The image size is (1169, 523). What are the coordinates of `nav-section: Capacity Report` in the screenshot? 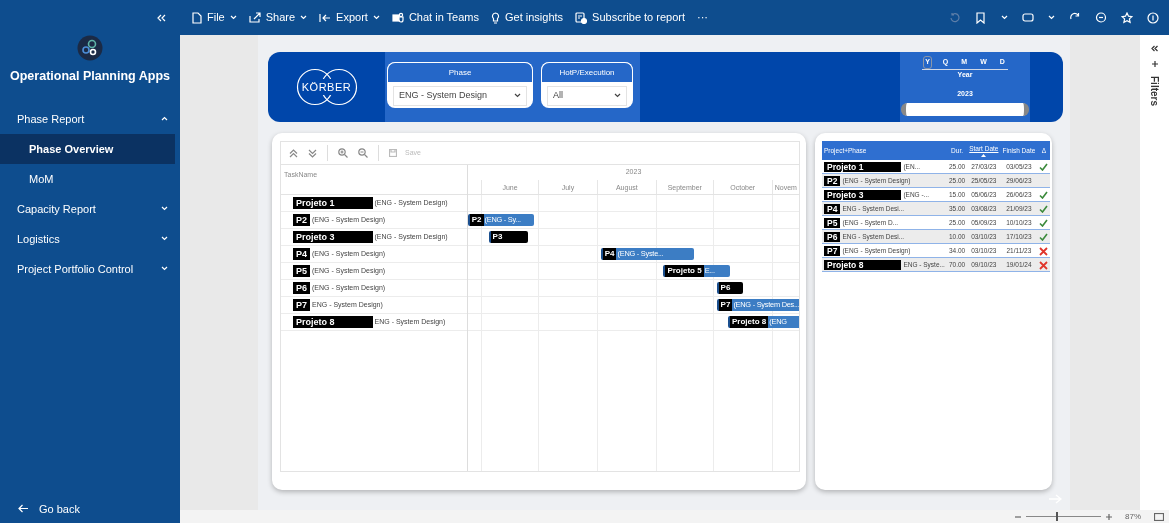 It's located at (56, 208).